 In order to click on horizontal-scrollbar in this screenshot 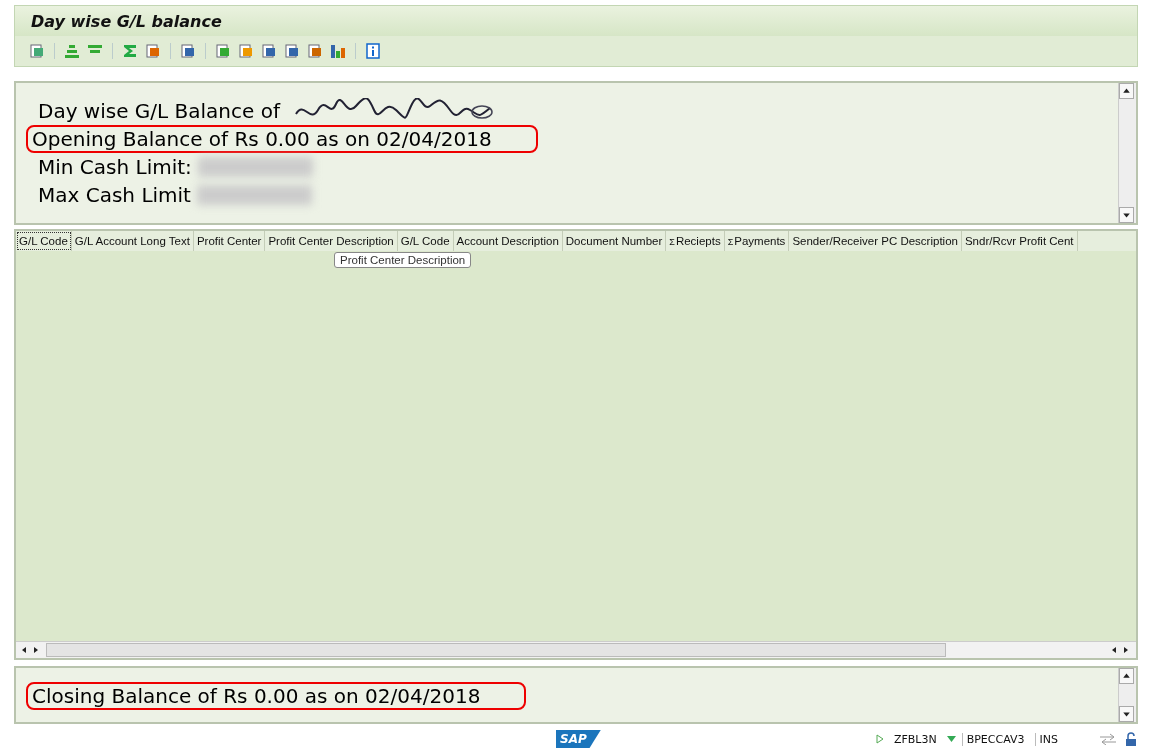, I will do `click(576, 649)`.